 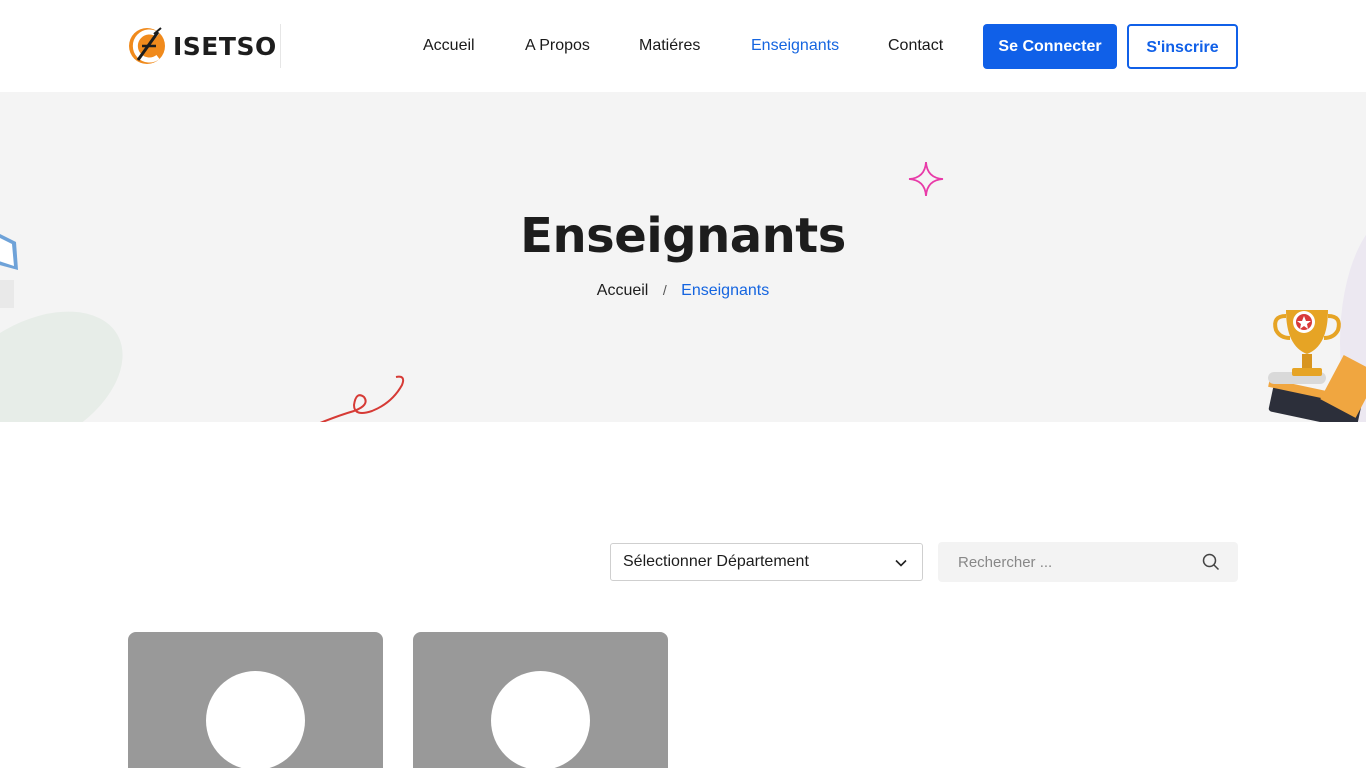 I want to click on chevron-down-icon, so click(x=901, y=565).